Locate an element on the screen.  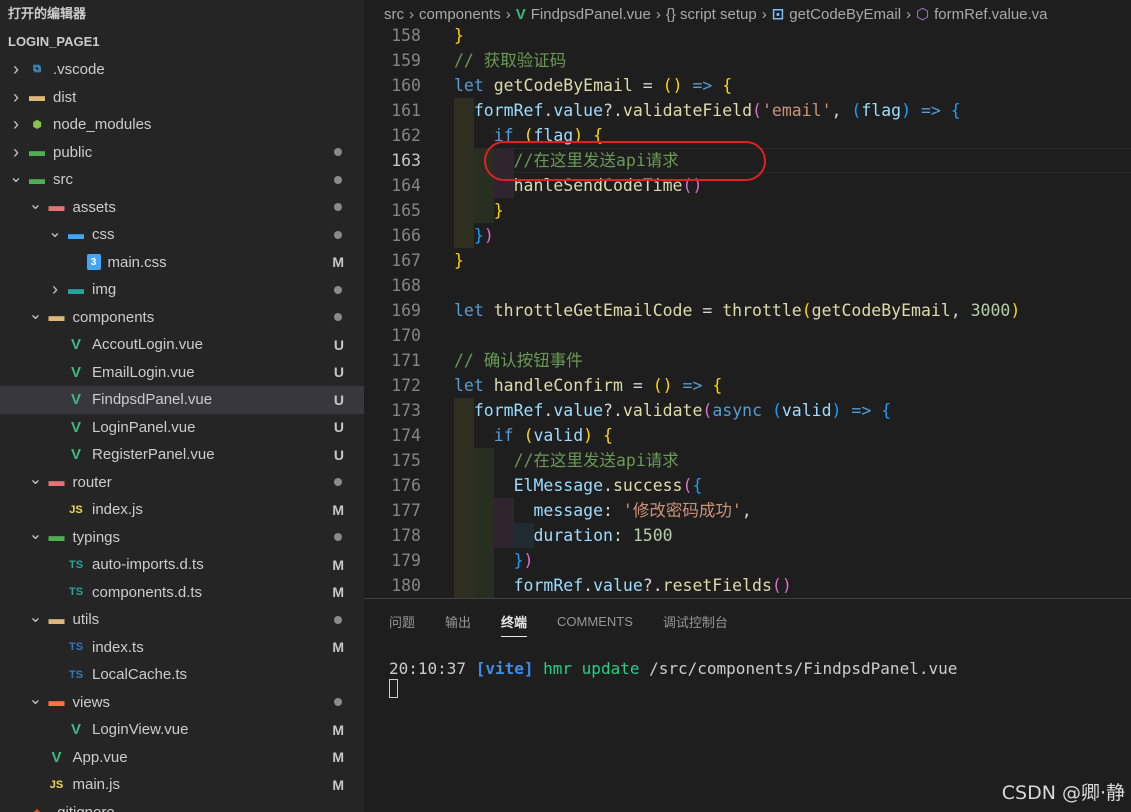
tab-output: 输出 is located at coordinates (458, 621).